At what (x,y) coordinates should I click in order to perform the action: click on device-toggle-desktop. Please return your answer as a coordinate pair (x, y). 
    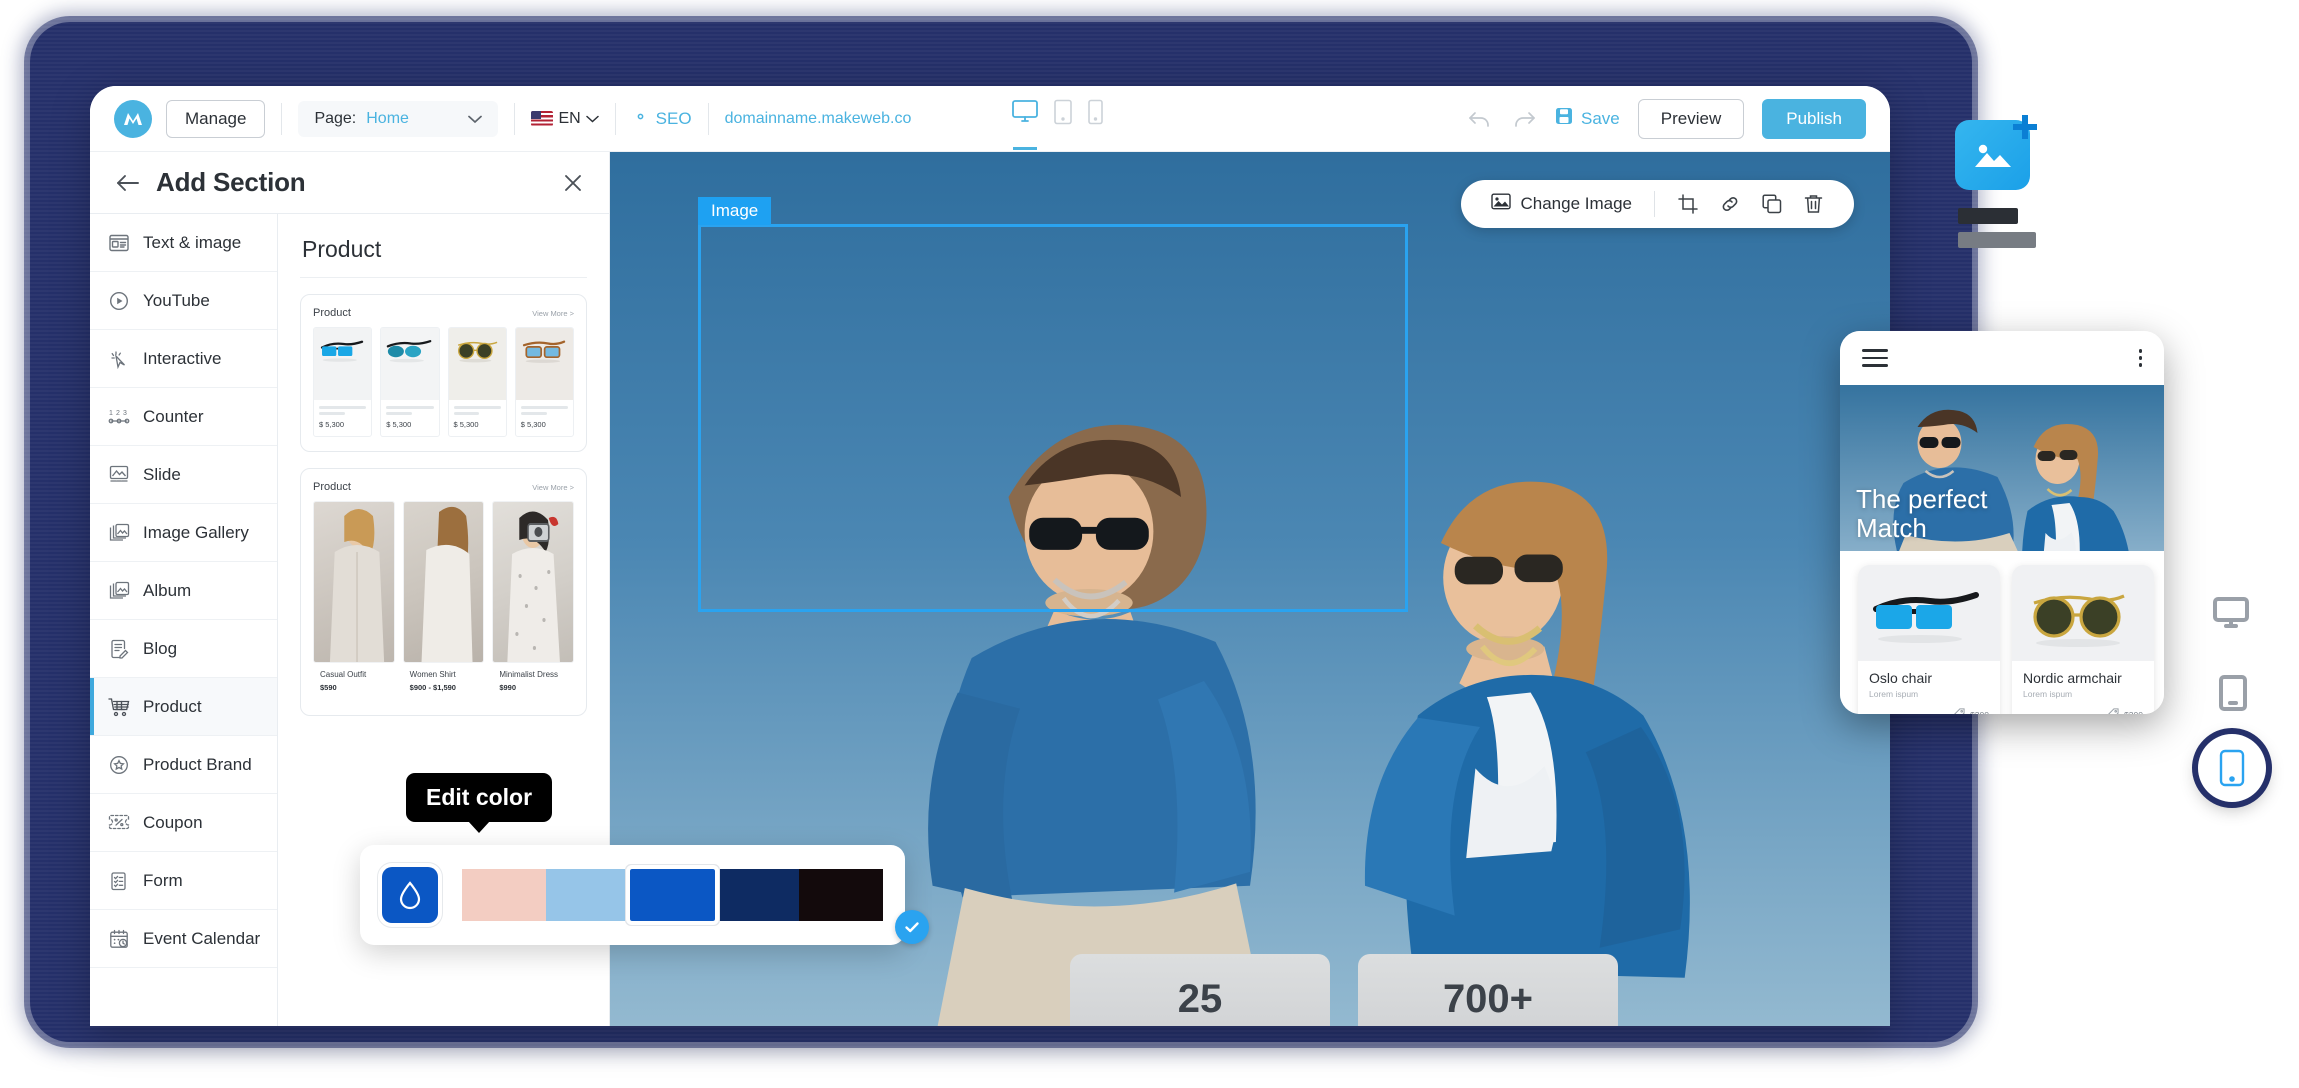
    Looking at the image, I should click on (1025, 124).